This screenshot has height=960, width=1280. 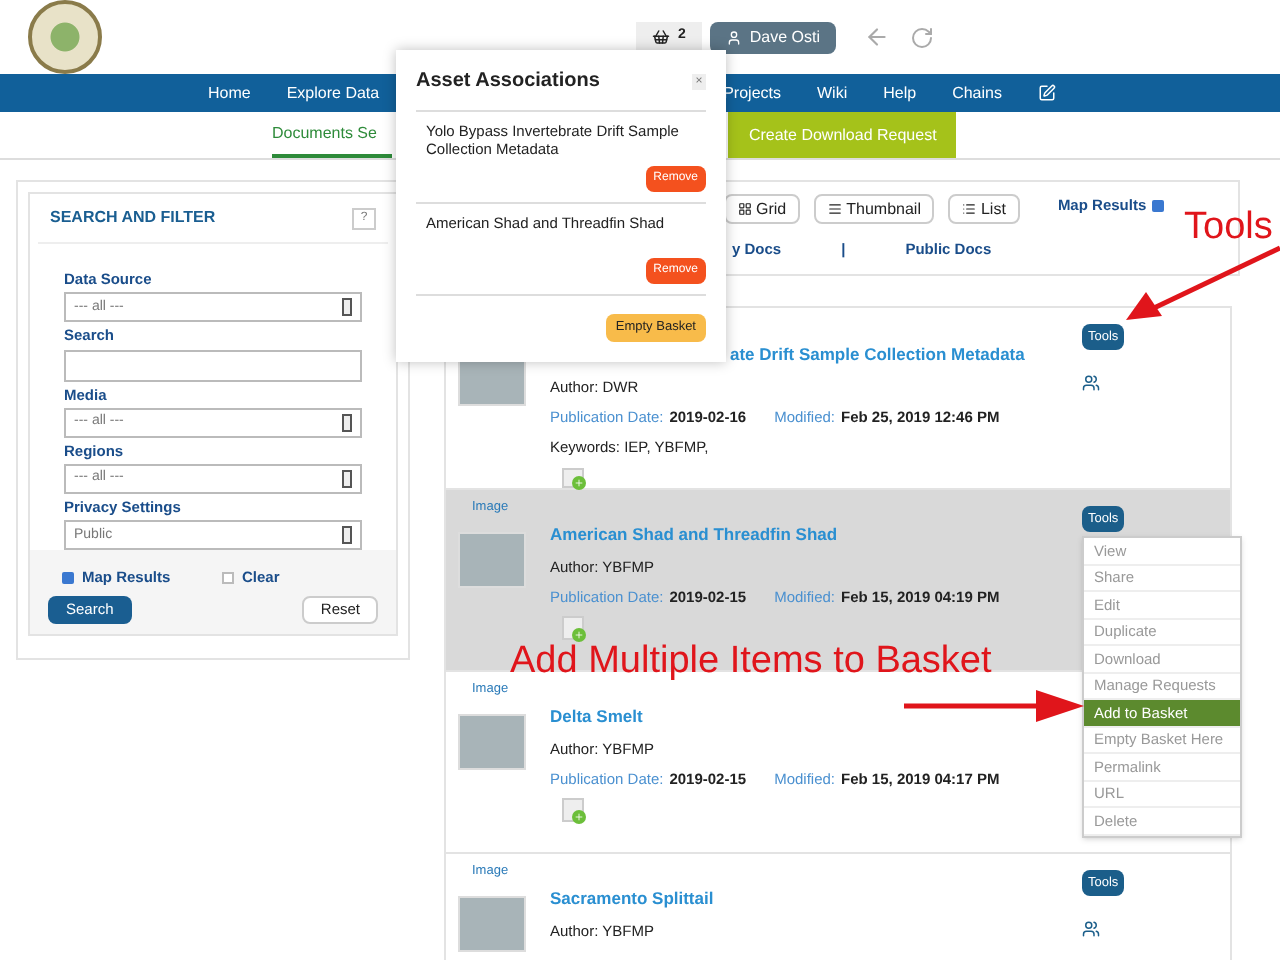 I want to click on result-title: ate Drift Sample Collection Metadata, so click(x=877, y=355).